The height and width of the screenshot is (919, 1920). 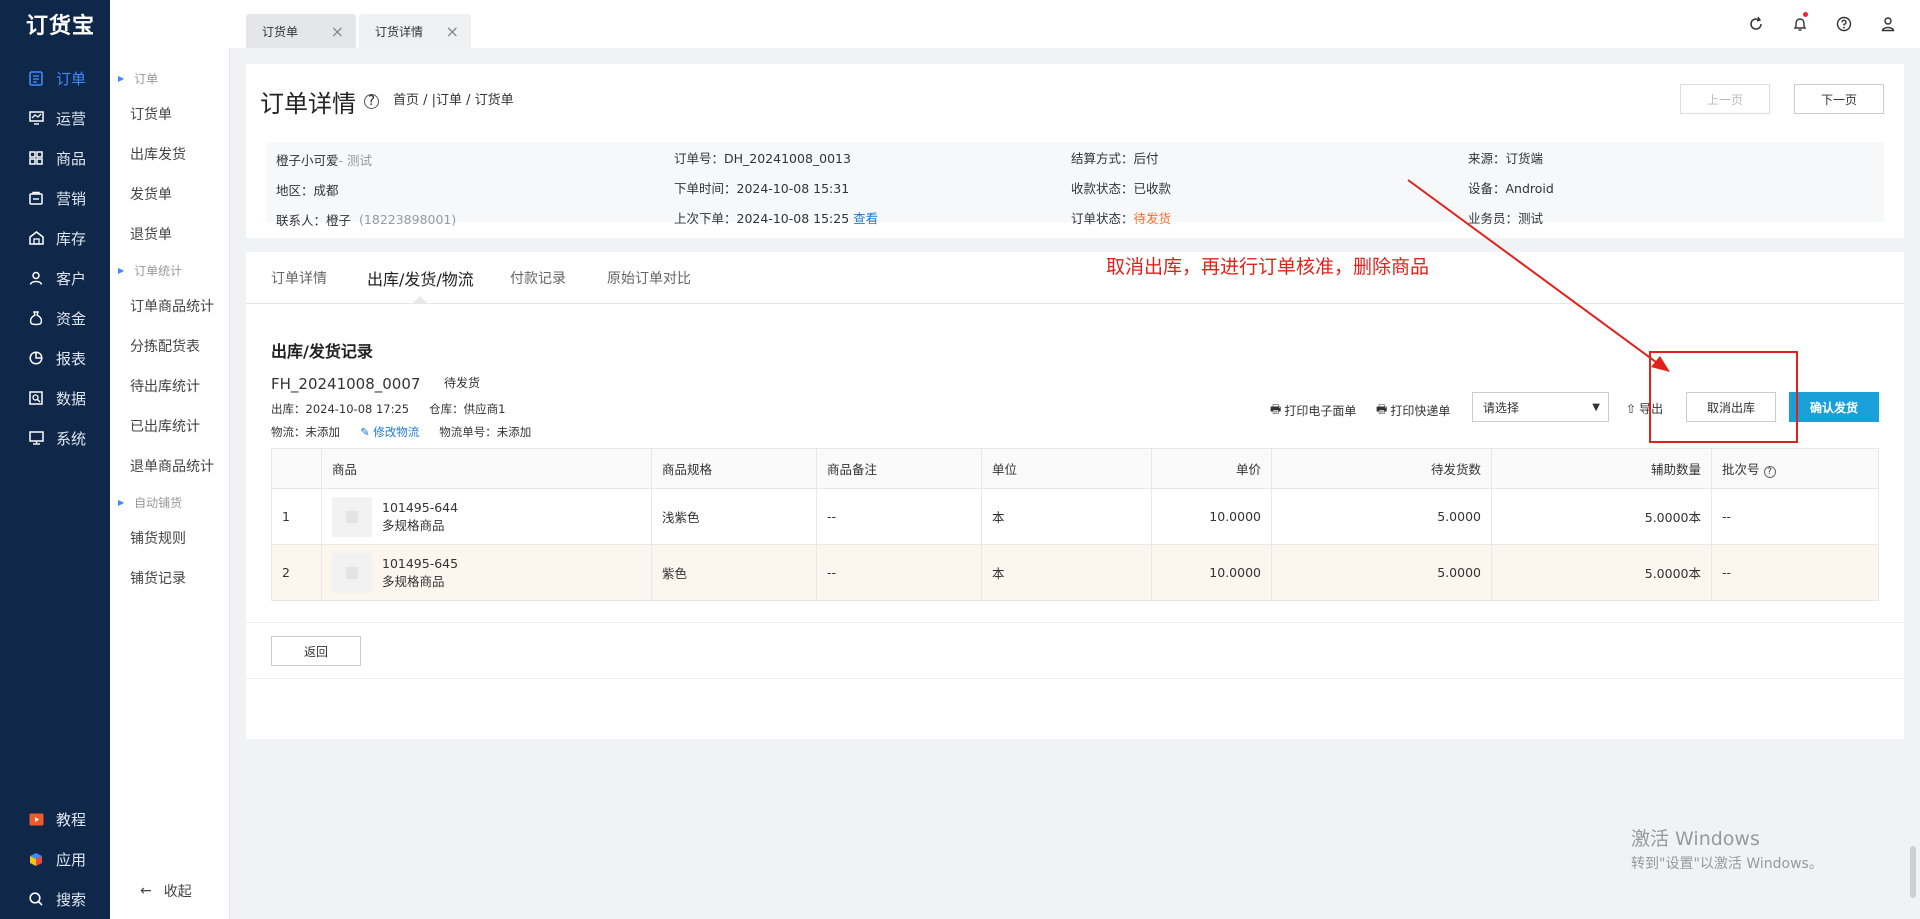 What do you see at coordinates (322, 351) in the screenshot?
I see `section-title: 出库/发货记录` at bounding box center [322, 351].